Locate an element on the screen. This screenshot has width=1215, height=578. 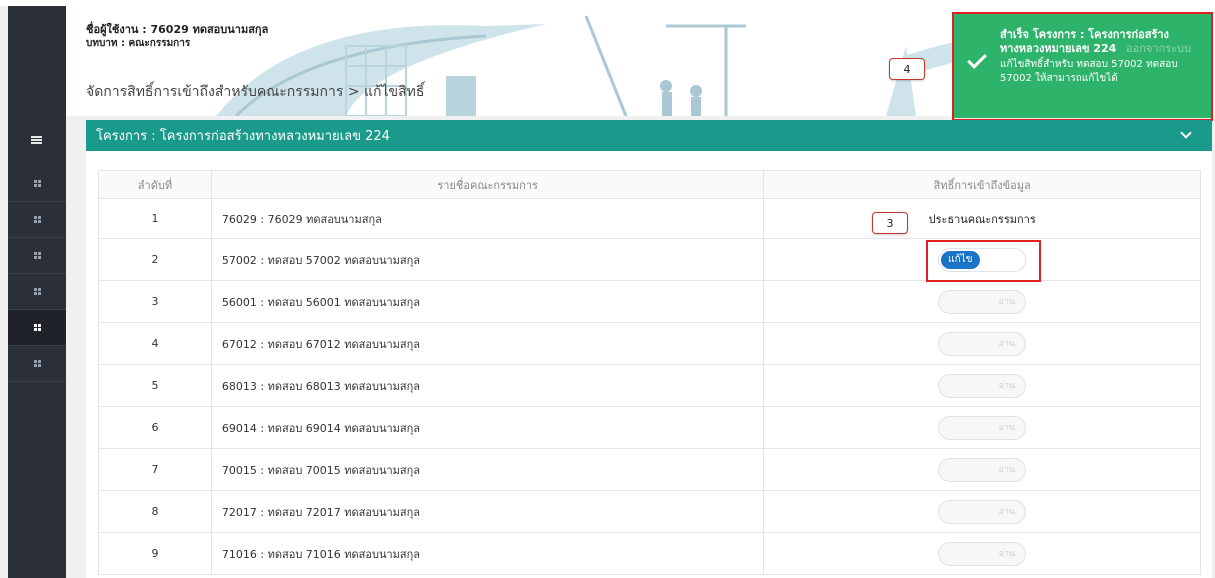
chevron-down-icon is located at coordinates (1186, 133).